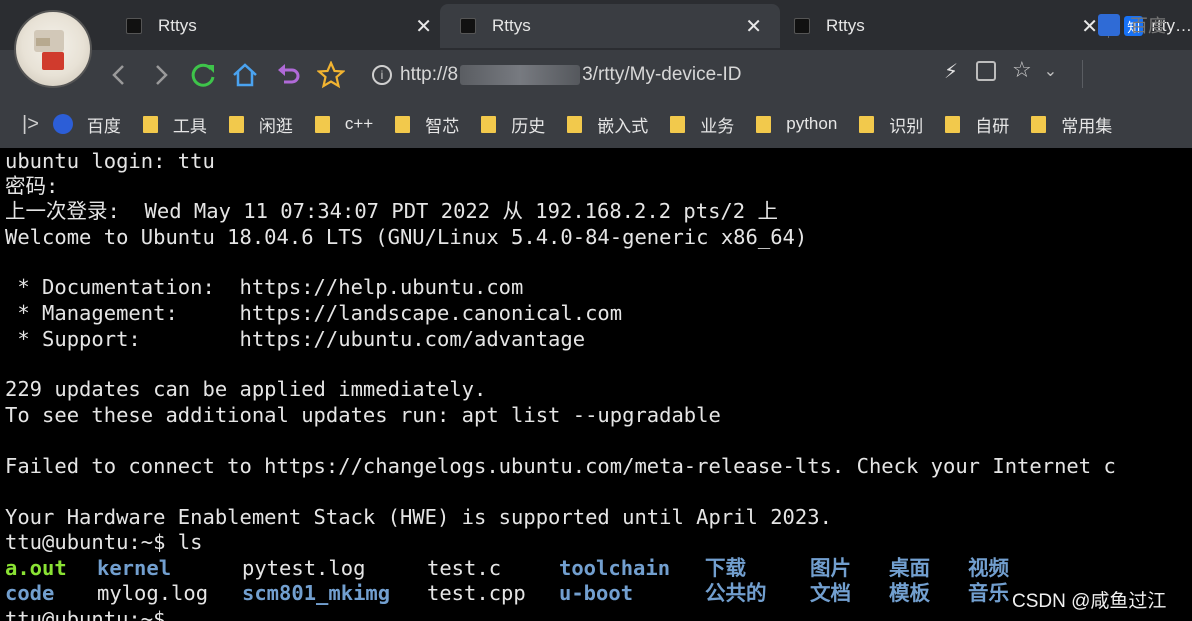  I want to click on favorites-star-icon, so click(331, 75).